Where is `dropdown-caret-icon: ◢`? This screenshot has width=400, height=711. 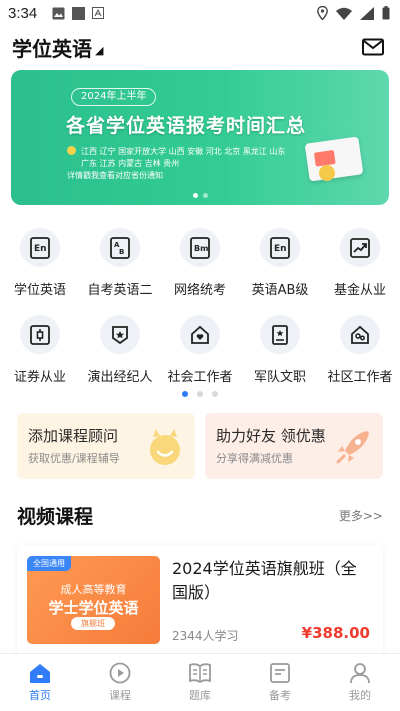
dropdown-caret-icon: ◢ is located at coordinates (99, 50).